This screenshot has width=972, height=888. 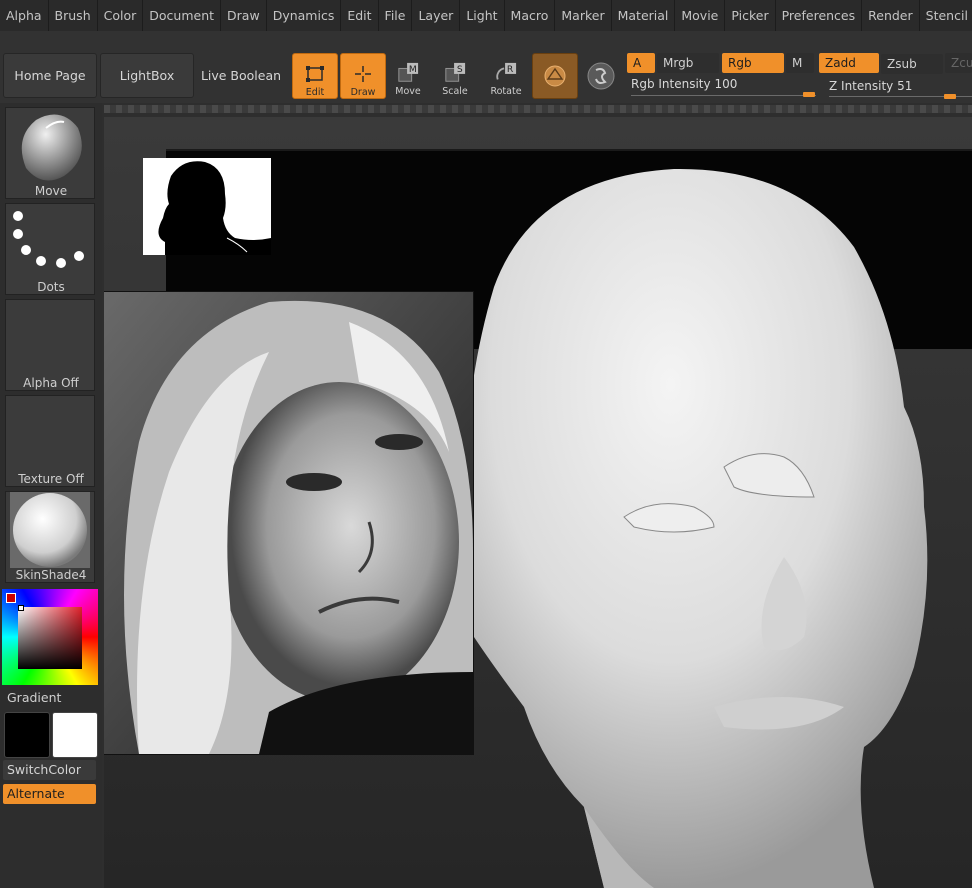 What do you see at coordinates (11, 598) in the screenshot?
I see `color-marker` at bounding box center [11, 598].